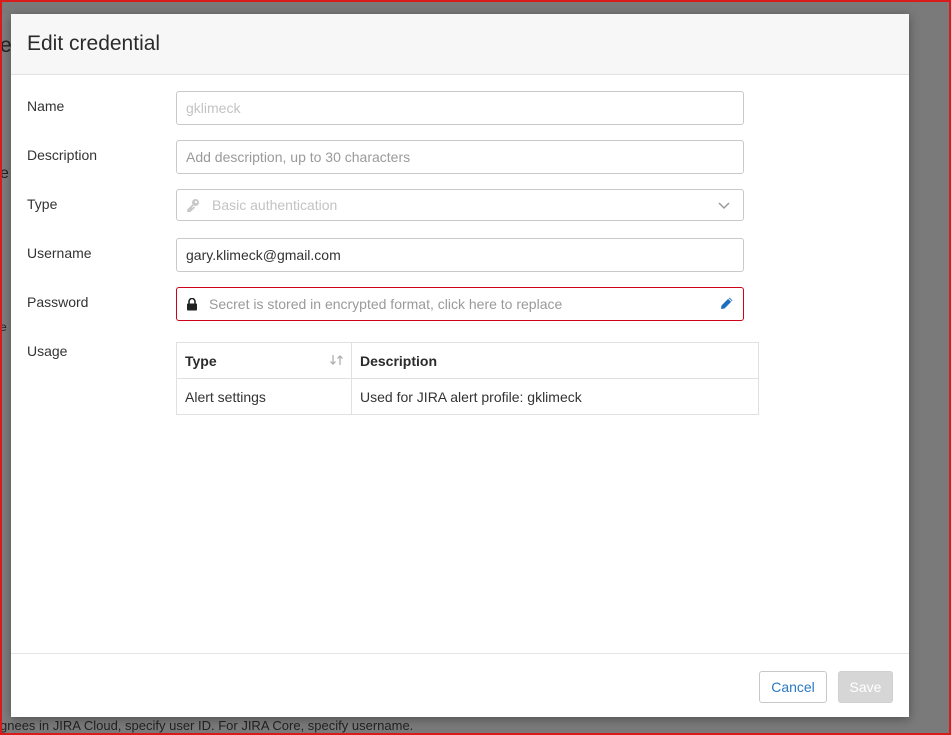  I want to click on dialog-header: Edit credential, so click(460, 44).